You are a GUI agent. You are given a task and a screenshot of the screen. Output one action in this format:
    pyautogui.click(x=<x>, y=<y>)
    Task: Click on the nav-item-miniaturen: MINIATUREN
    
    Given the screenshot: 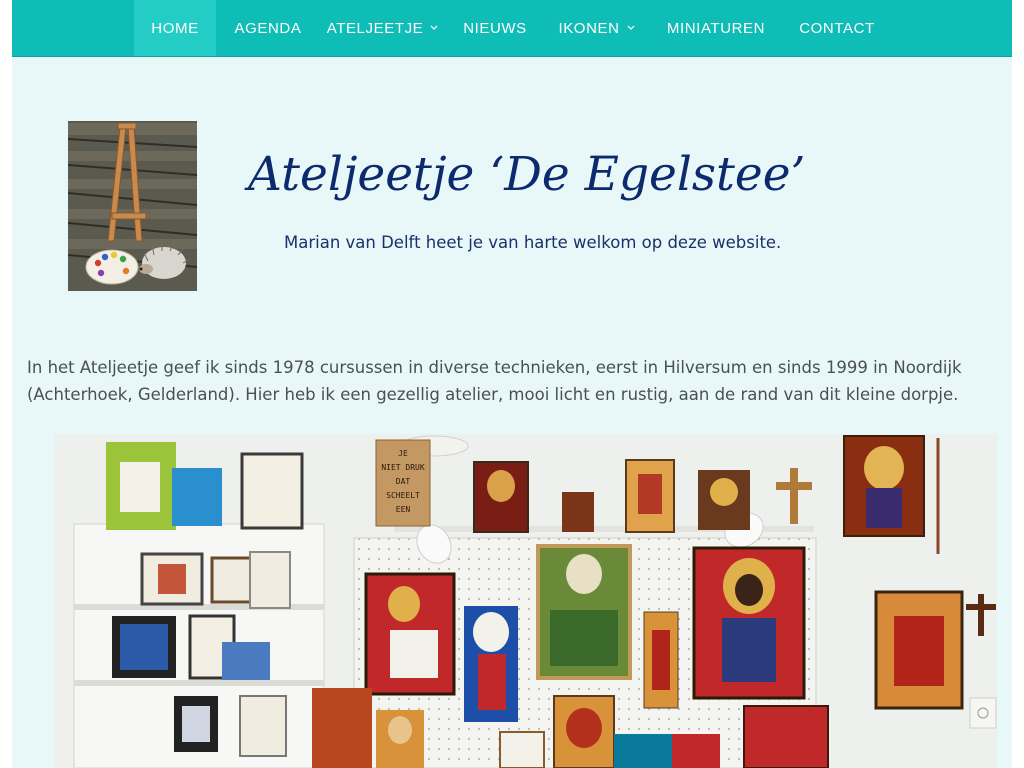 What is the action you would take?
    pyautogui.click(x=716, y=28)
    